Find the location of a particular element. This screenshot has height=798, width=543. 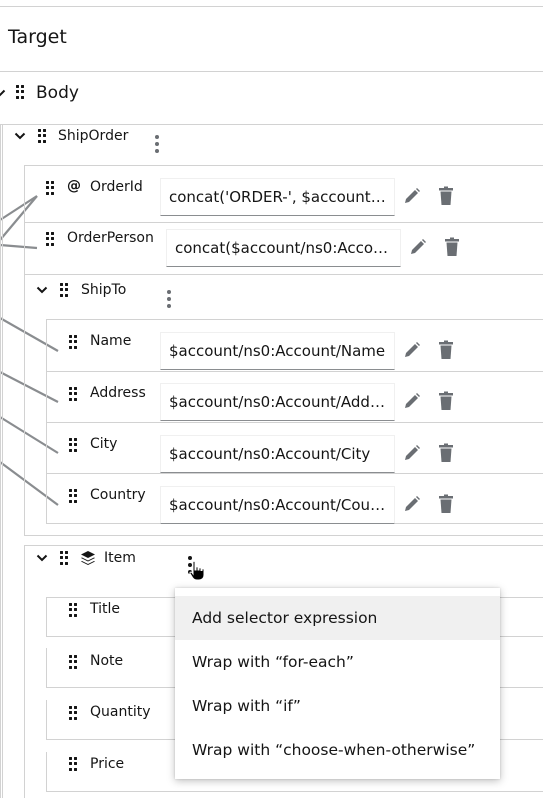

shiporder-label: ShipOrder is located at coordinates (93, 136).